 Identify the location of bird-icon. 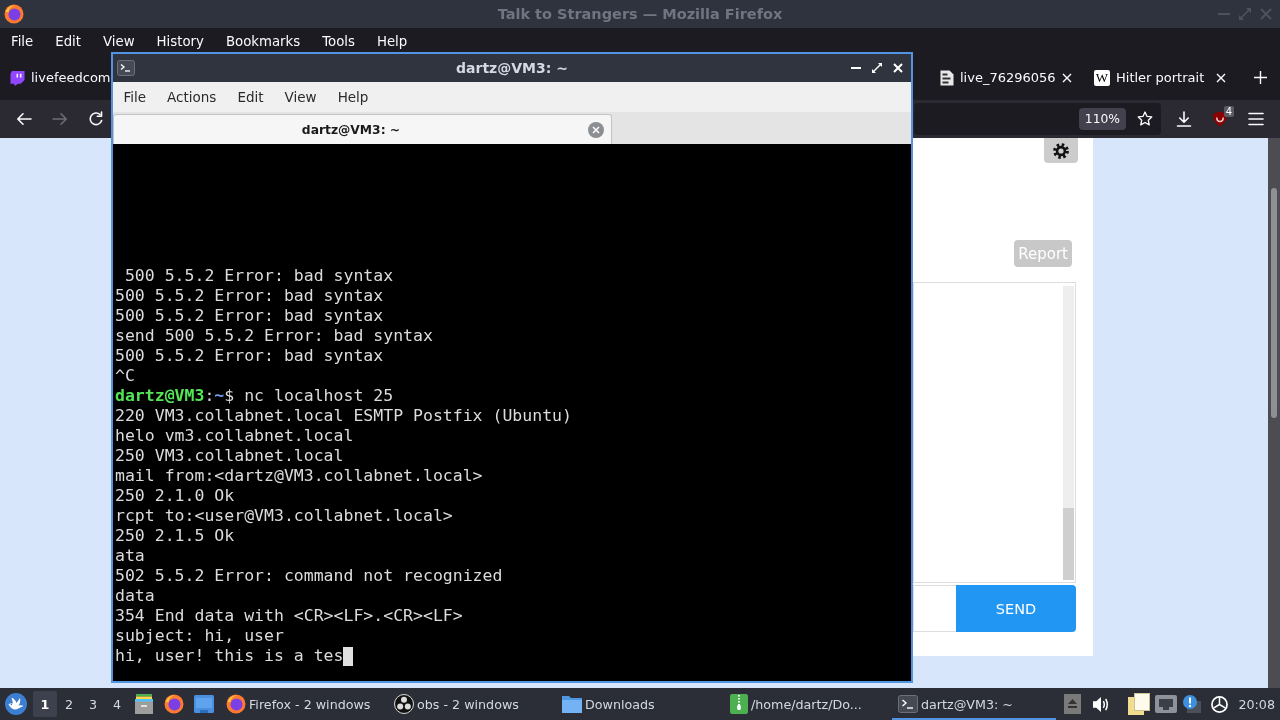
(16, 704).